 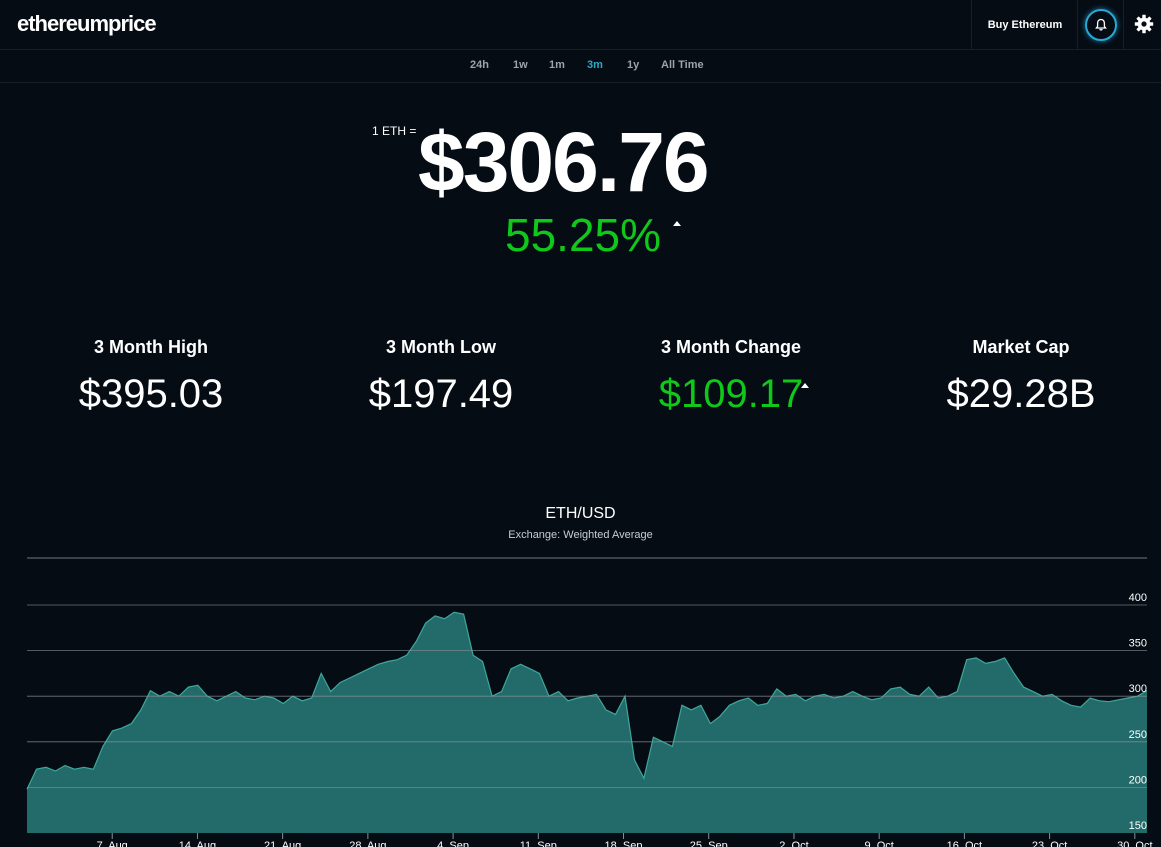 I want to click on site-logo: ethereumprice, so click(x=87, y=24).